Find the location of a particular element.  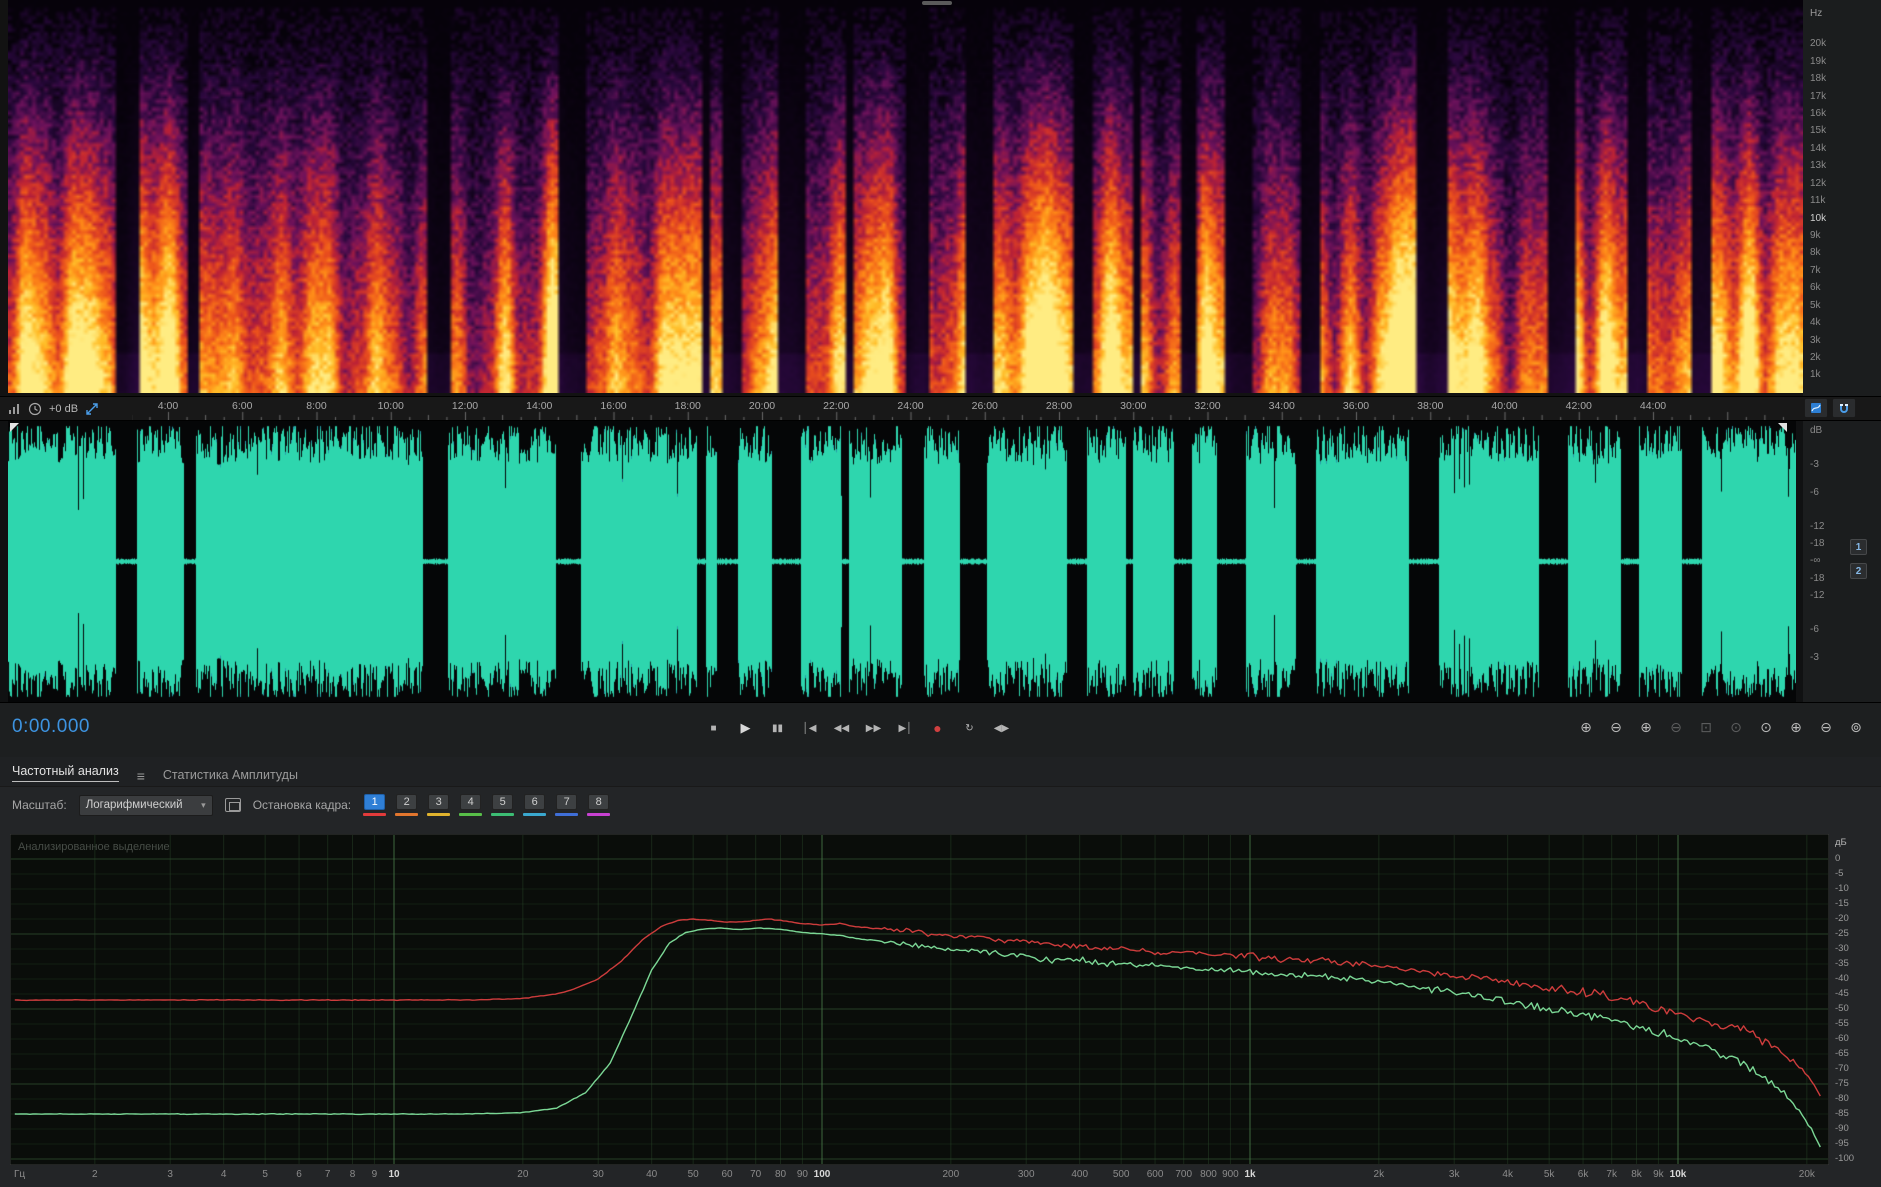

loop-playback-button: ↻ is located at coordinates (969, 728).